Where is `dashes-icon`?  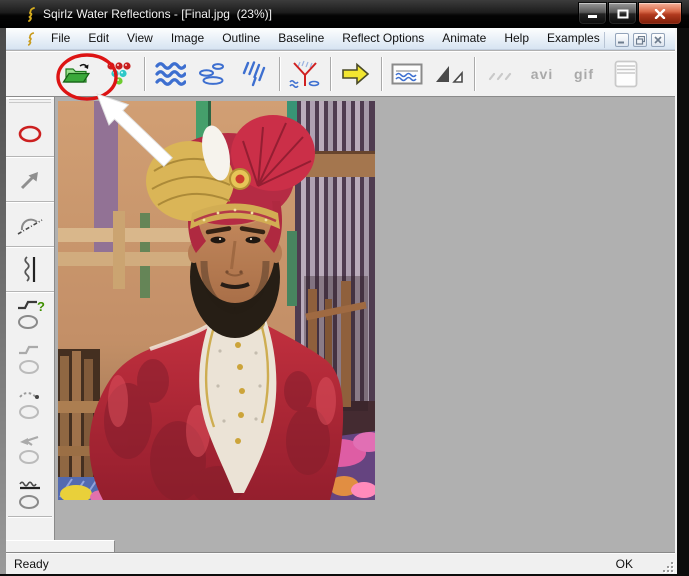
dashes-icon is located at coordinates (500, 76).